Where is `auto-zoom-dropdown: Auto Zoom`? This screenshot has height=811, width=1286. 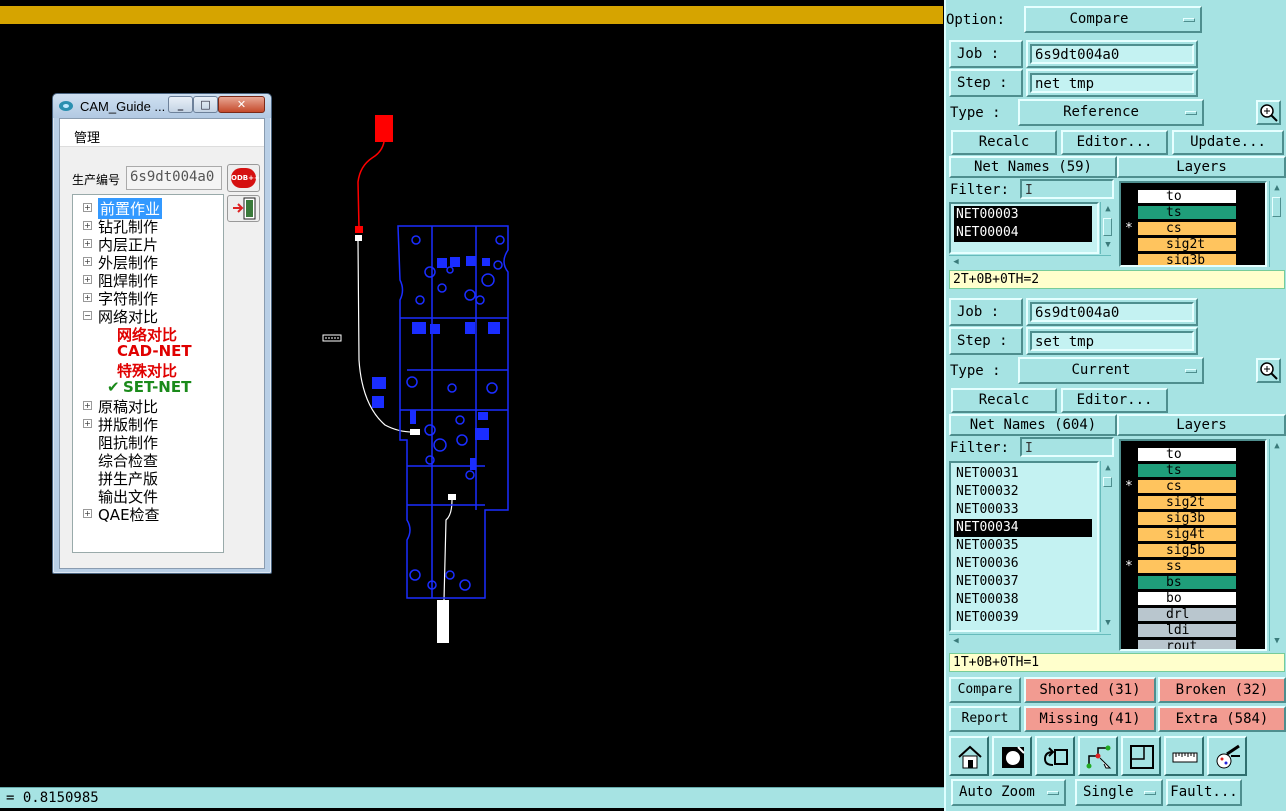
auto-zoom-dropdown: Auto Zoom is located at coordinates (1008, 792).